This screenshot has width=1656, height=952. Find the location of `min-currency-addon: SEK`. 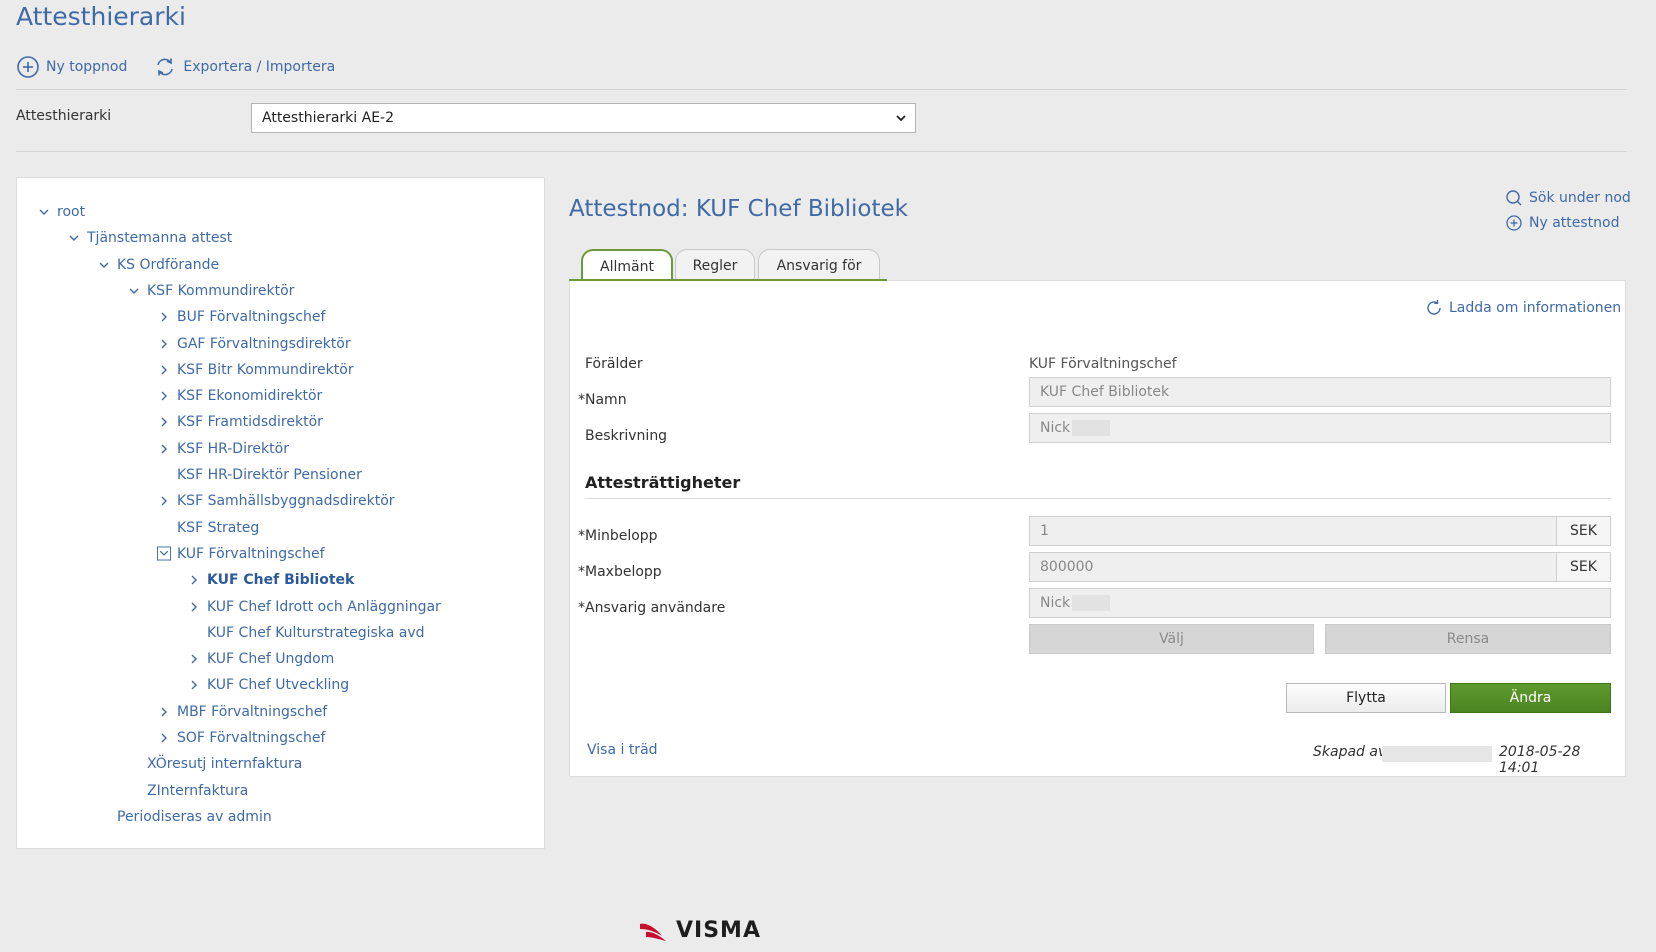

min-currency-addon: SEK is located at coordinates (1583, 531).